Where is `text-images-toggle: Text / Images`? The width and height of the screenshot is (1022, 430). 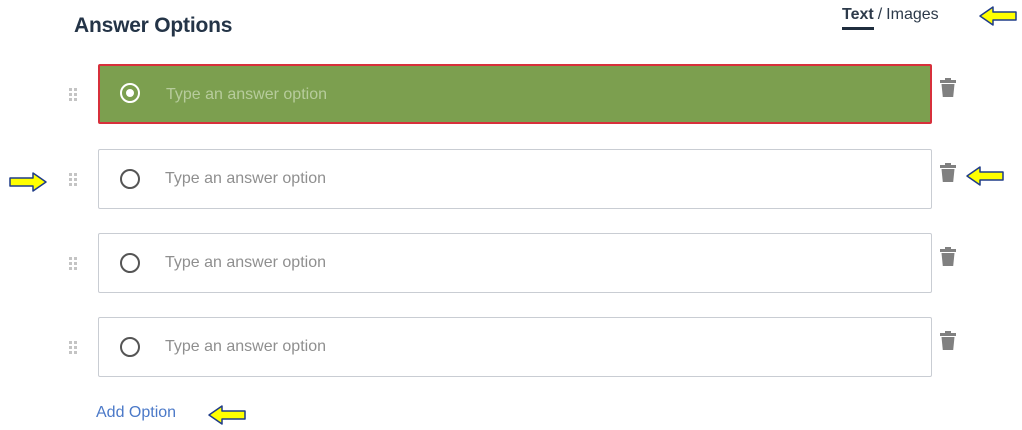
text-images-toggle: Text / Images is located at coordinates (890, 15).